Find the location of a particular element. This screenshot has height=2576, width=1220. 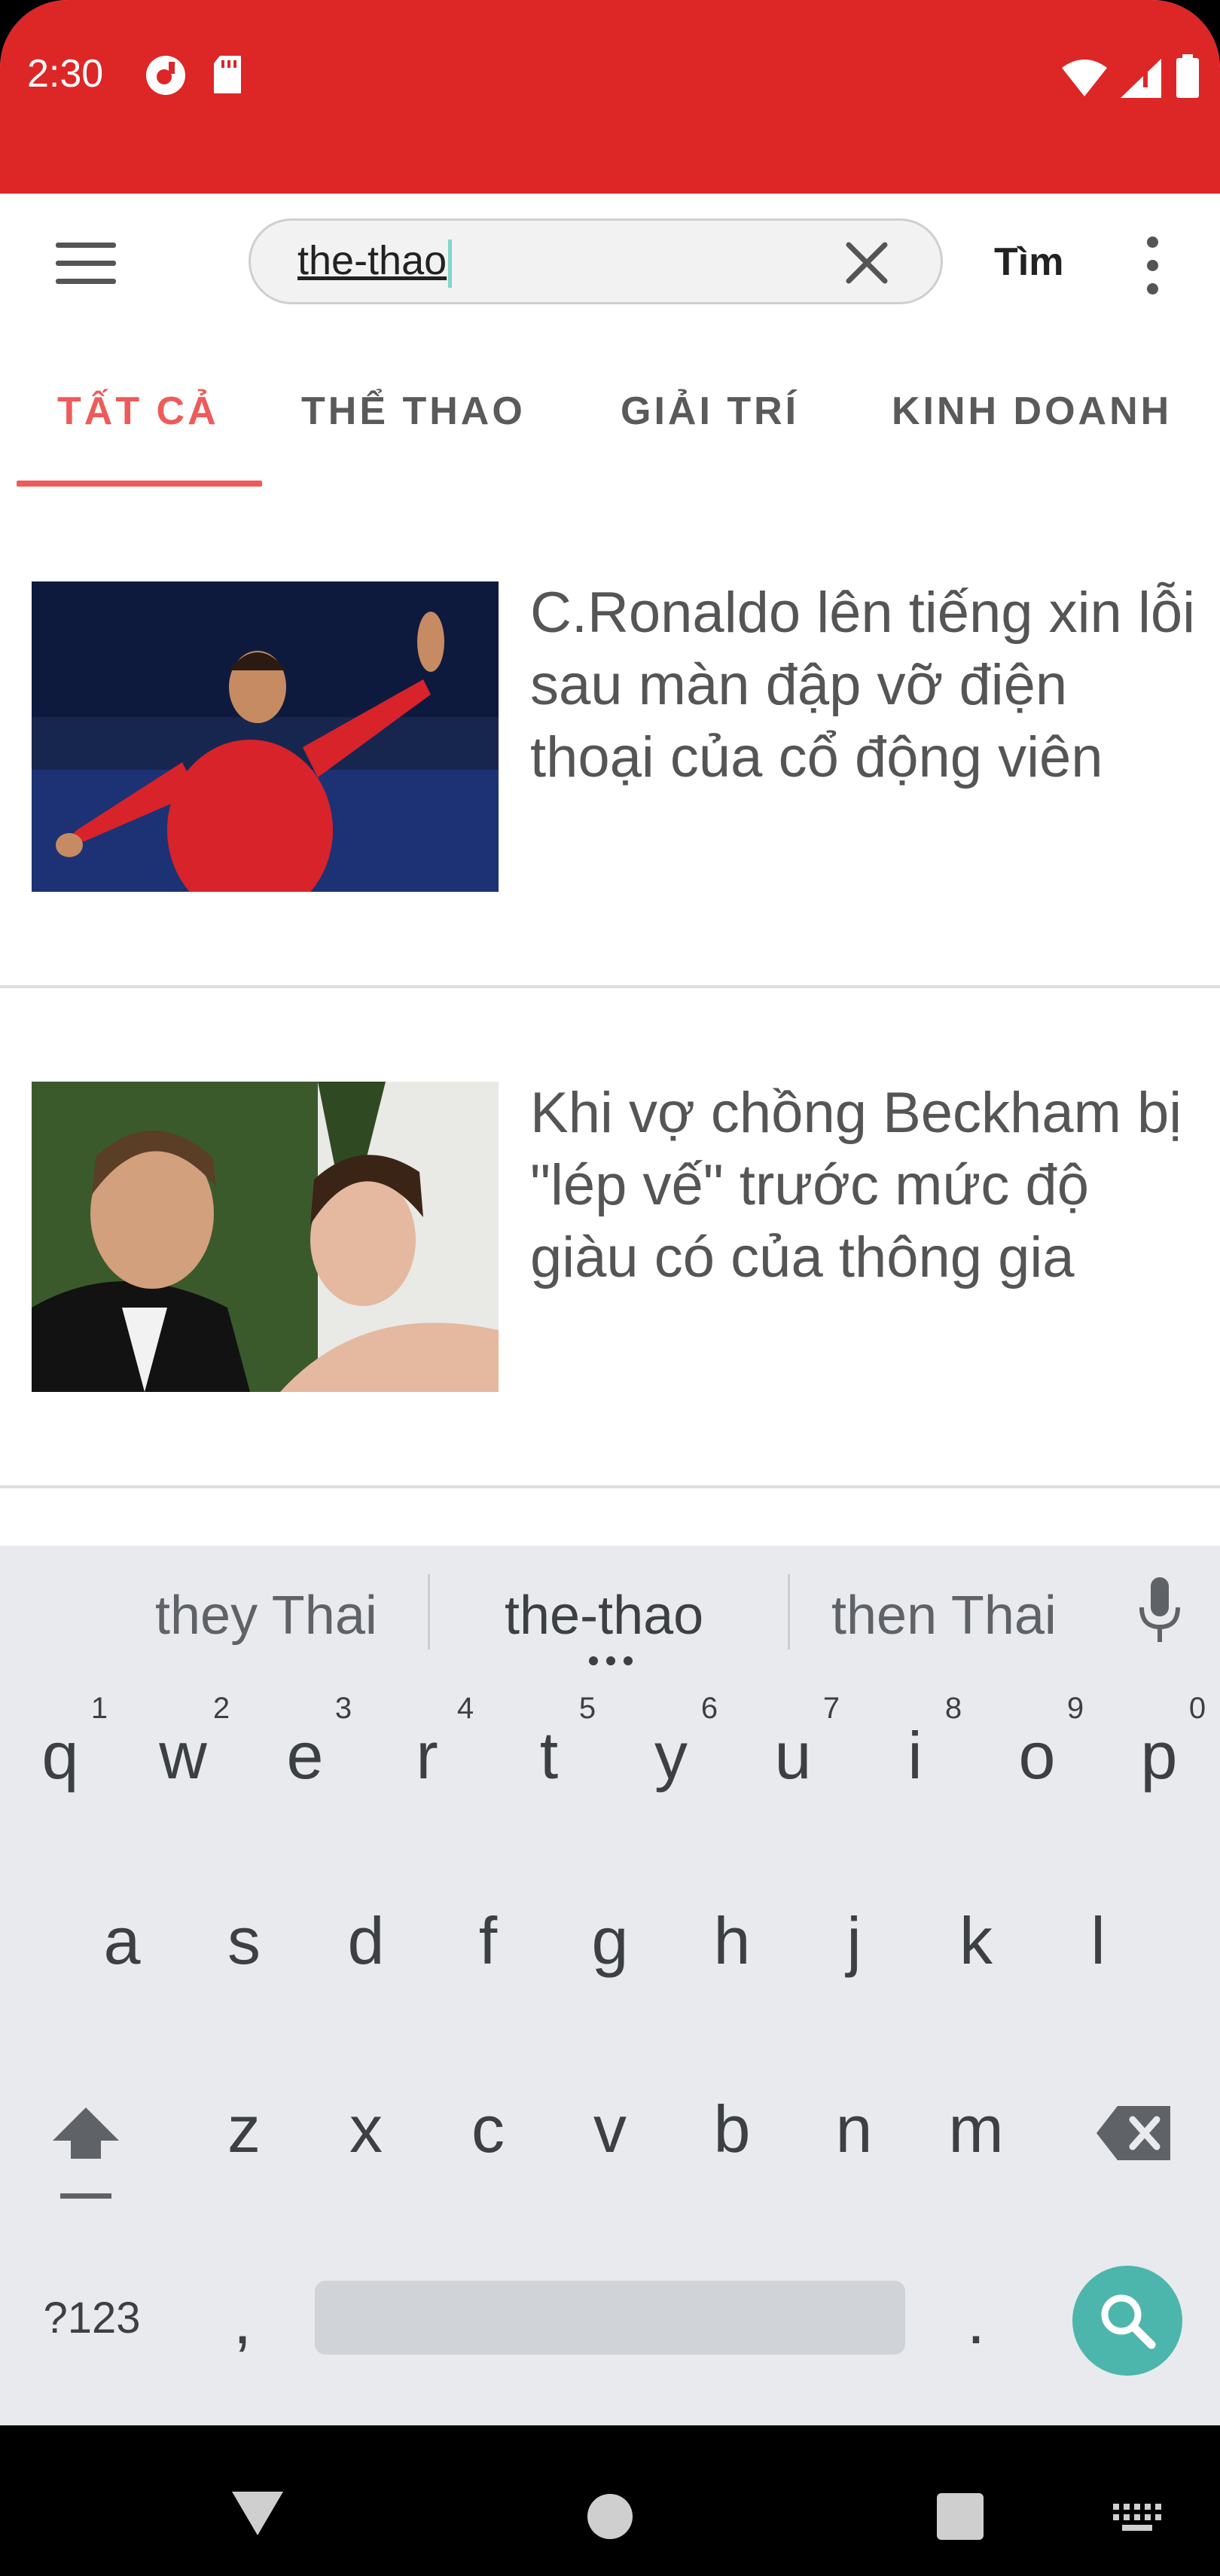

key-comma: , is located at coordinates (242, 2321).